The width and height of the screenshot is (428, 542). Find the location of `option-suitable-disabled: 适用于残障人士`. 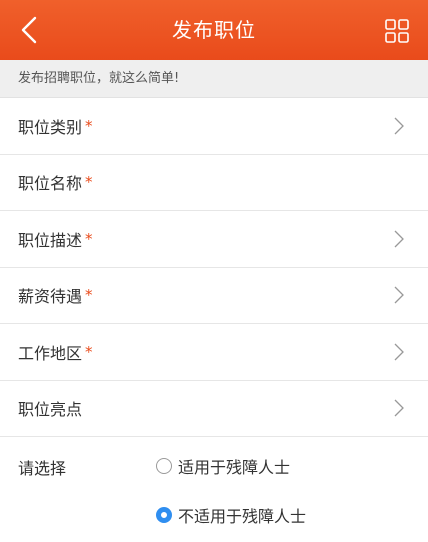

option-suitable-disabled: 适用于残障人士 is located at coordinates (223, 466).